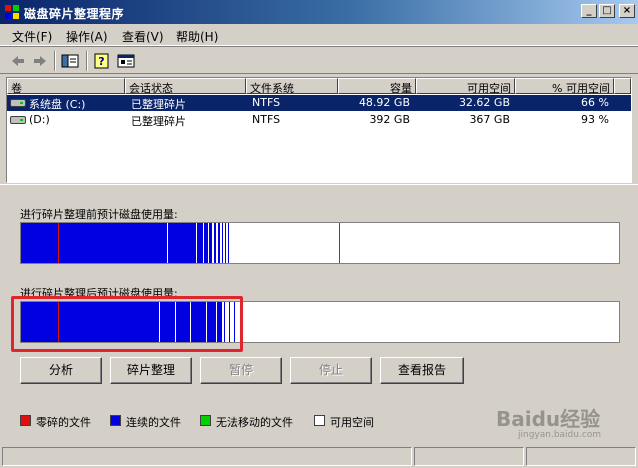 This screenshot has width=638, height=468. What do you see at coordinates (66, 86) in the screenshot?
I see `column-header-volume: 卷` at bounding box center [66, 86].